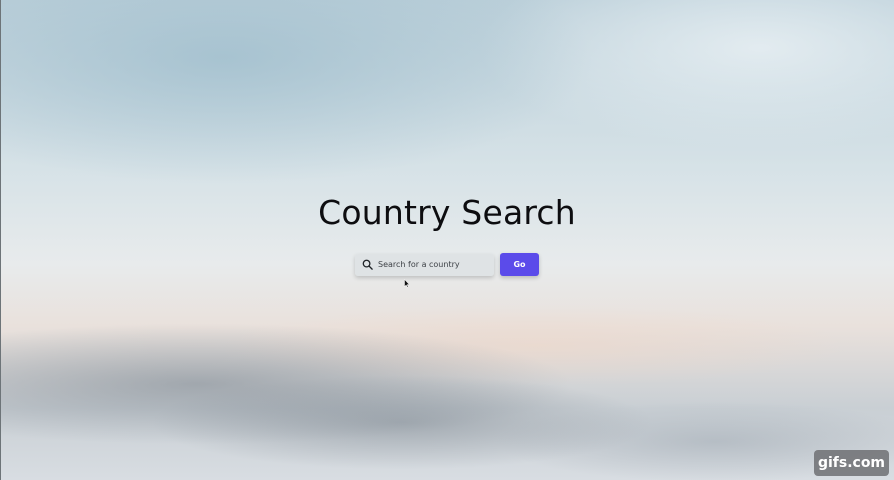  I want to click on search-icon, so click(367, 264).